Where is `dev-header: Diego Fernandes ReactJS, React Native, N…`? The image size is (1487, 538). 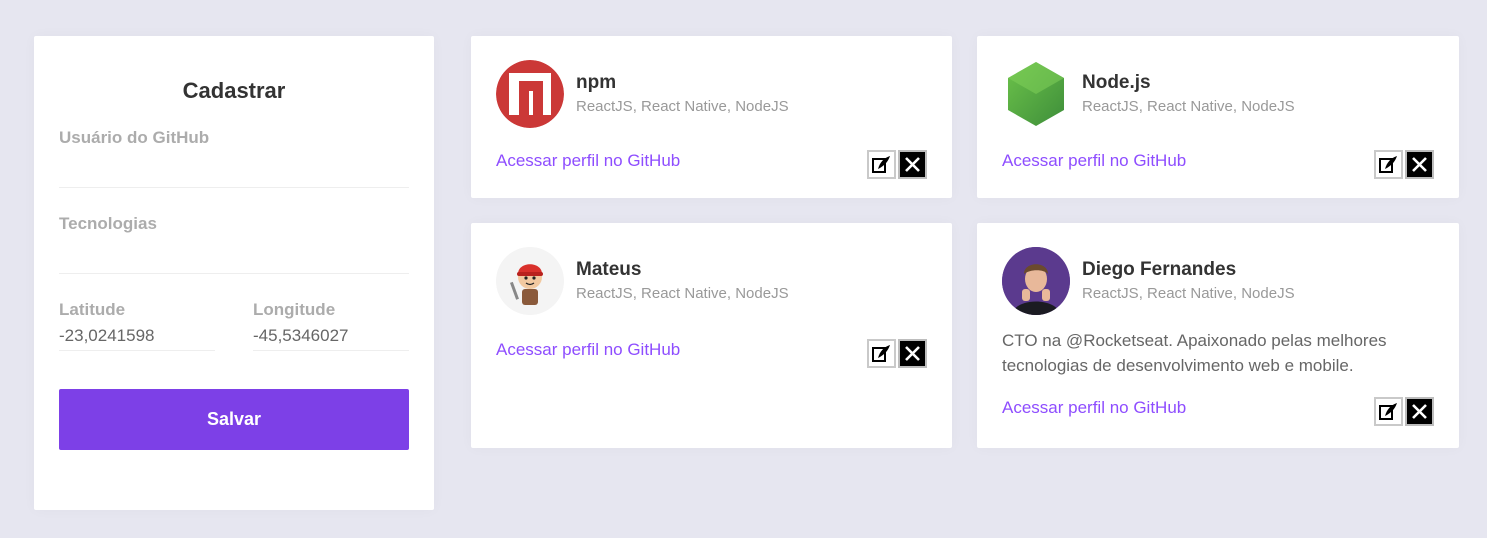 dev-header: Diego Fernandes ReactJS, React Native, N… is located at coordinates (1218, 281).